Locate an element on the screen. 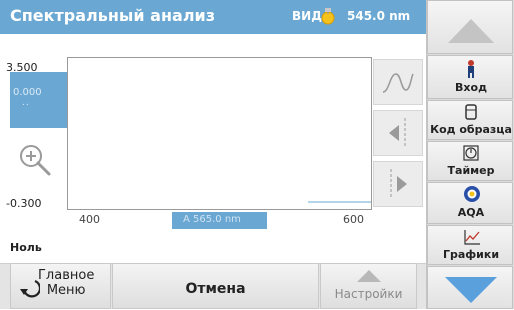 This screenshot has width=514, height=310. arrow-right-icon is located at coordinates (398, 184).